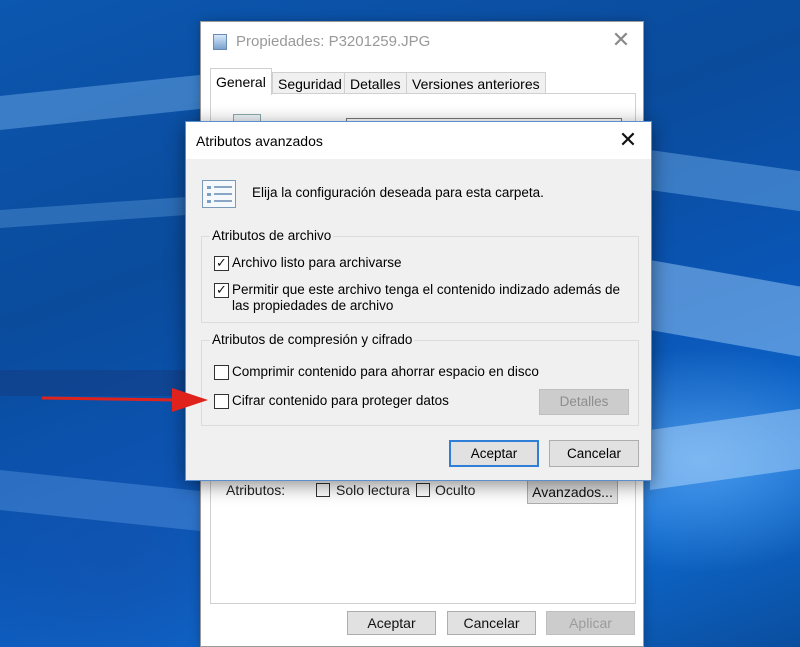 This screenshot has width=800, height=647. What do you see at coordinates (584, 402) in the screenshot?
I see `details-button: Detalles` at bounding box center [584, 402].